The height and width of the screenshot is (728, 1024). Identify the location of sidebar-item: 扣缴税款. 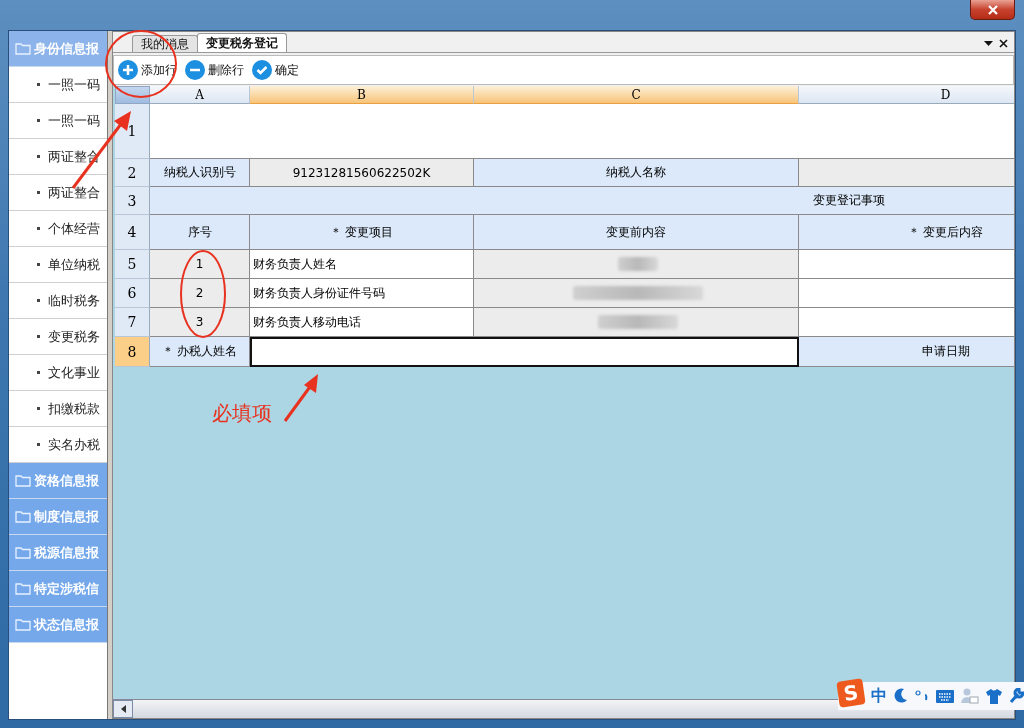
(58, 409).